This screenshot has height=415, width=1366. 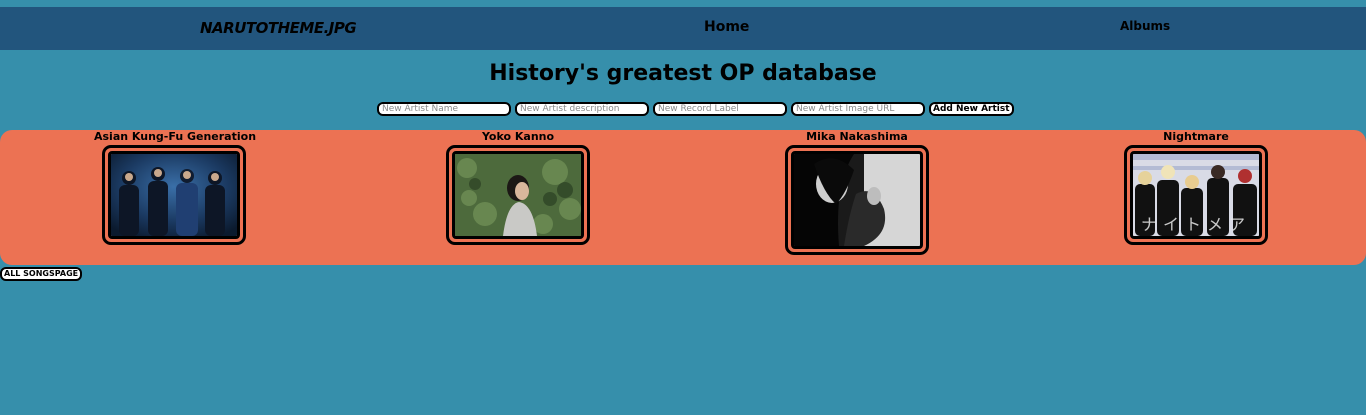 What do you see at coordinates (582, 109) in the screenshot?
I see `artist-description-input` at bounding box center [582, 109].